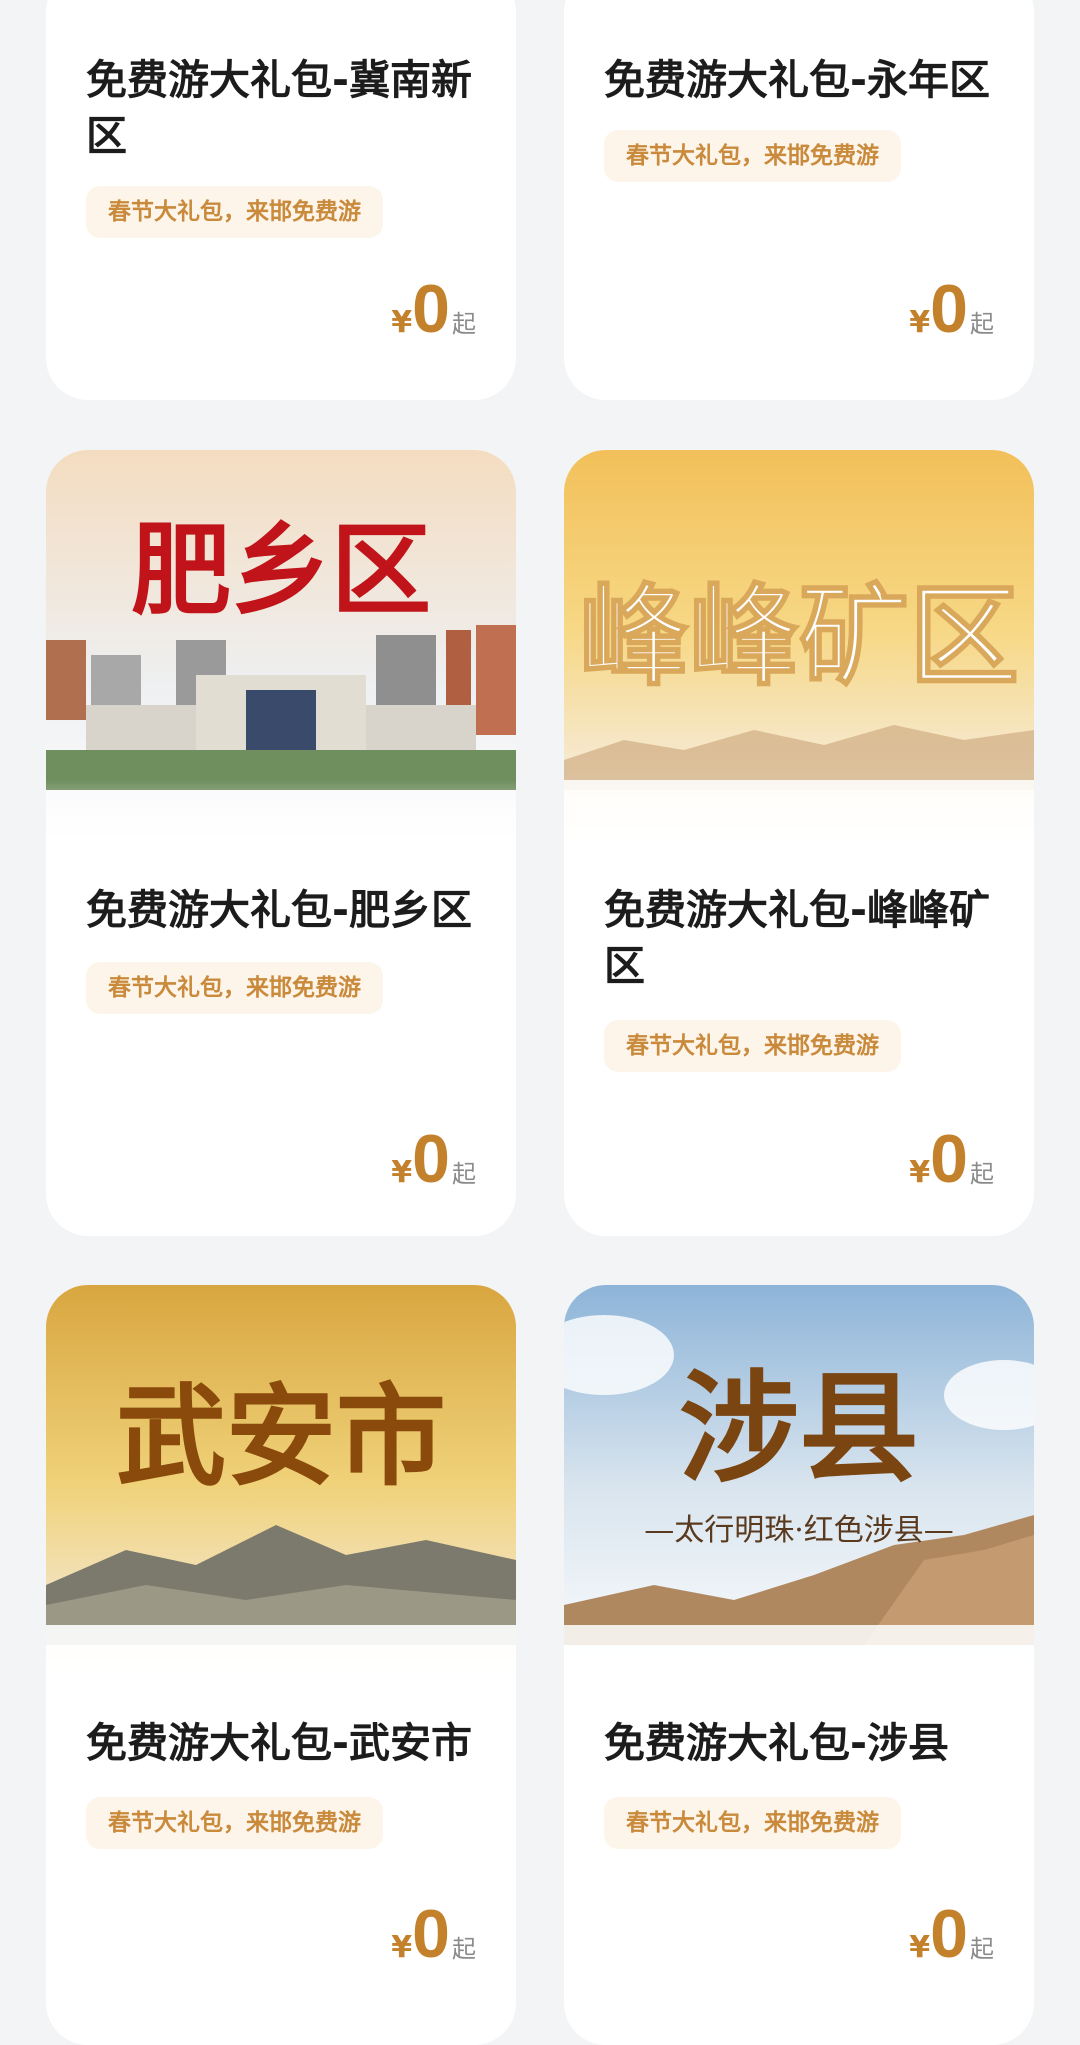  I want to click on card-image: 武安市, so click(281, 1485).